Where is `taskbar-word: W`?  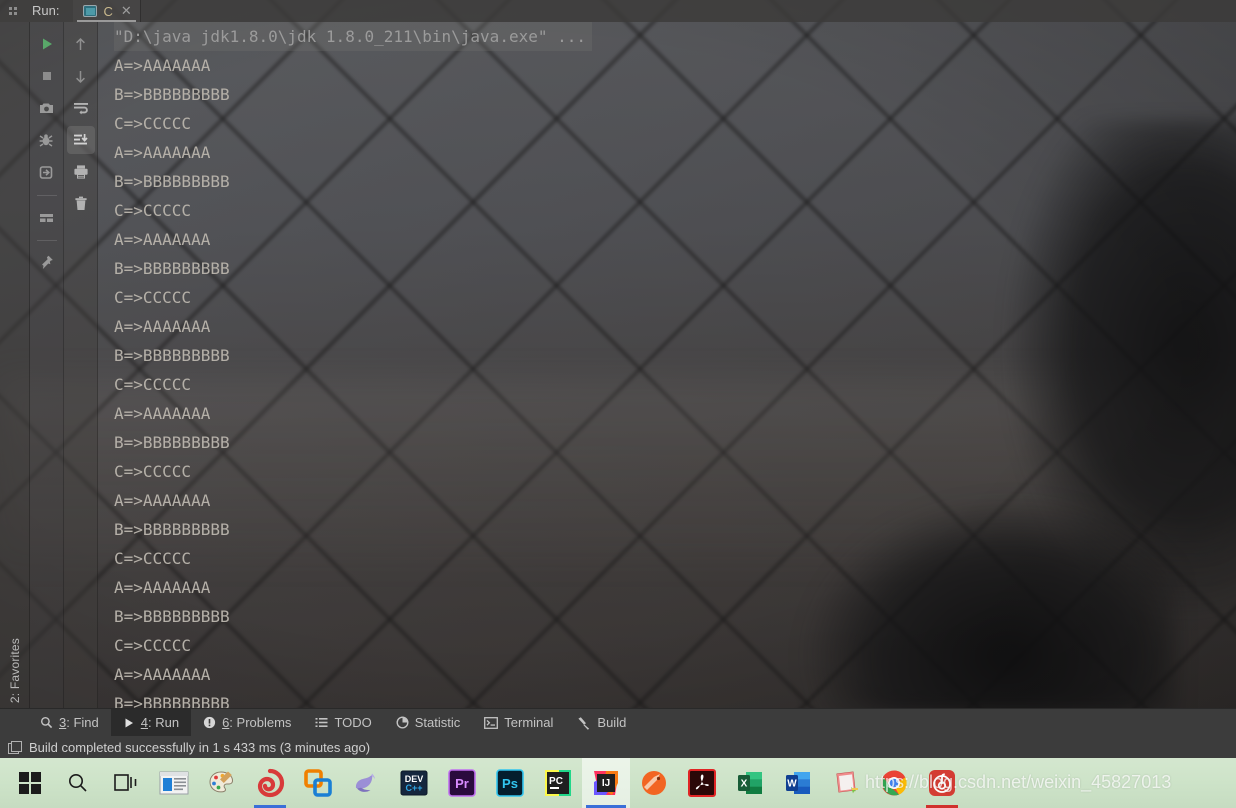 taskbar-word: W is located at coordinates (798, 783).